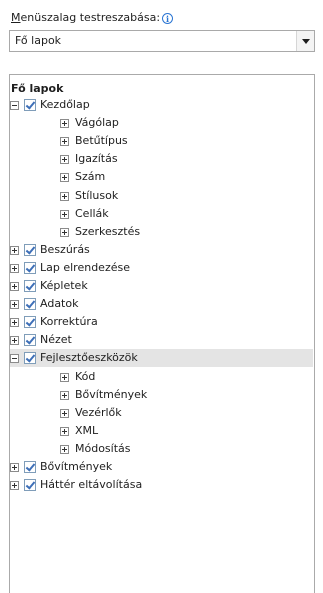  I want to click on tree-group-item: Igazítás, so click(64, 159).